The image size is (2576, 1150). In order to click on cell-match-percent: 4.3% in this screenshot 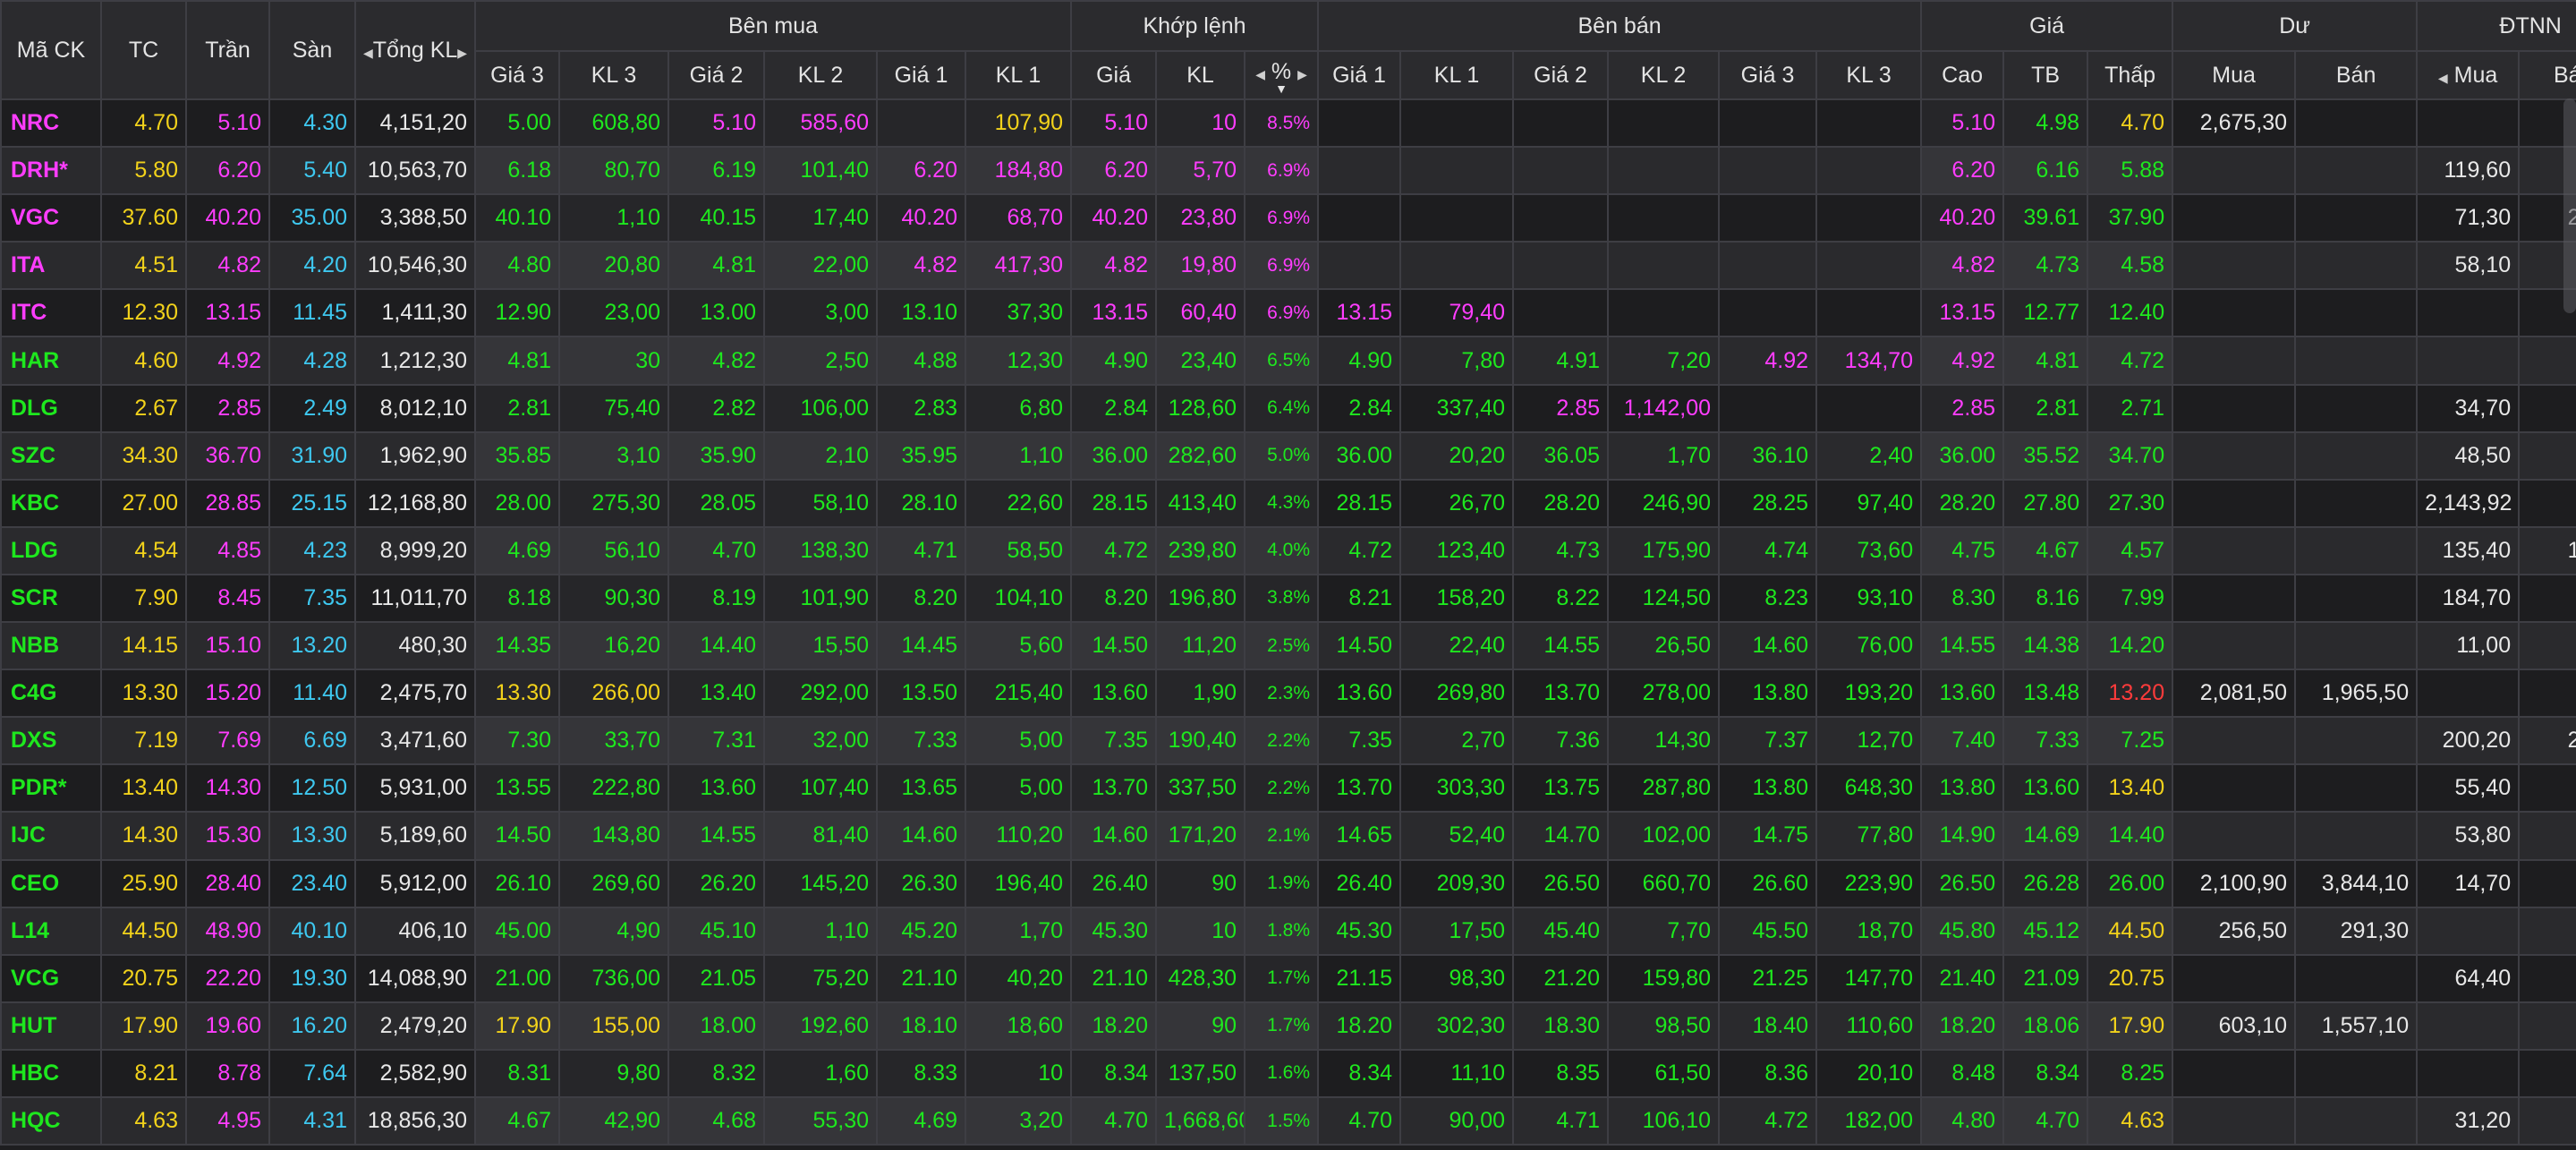, I will do `click(1282, 503)`.